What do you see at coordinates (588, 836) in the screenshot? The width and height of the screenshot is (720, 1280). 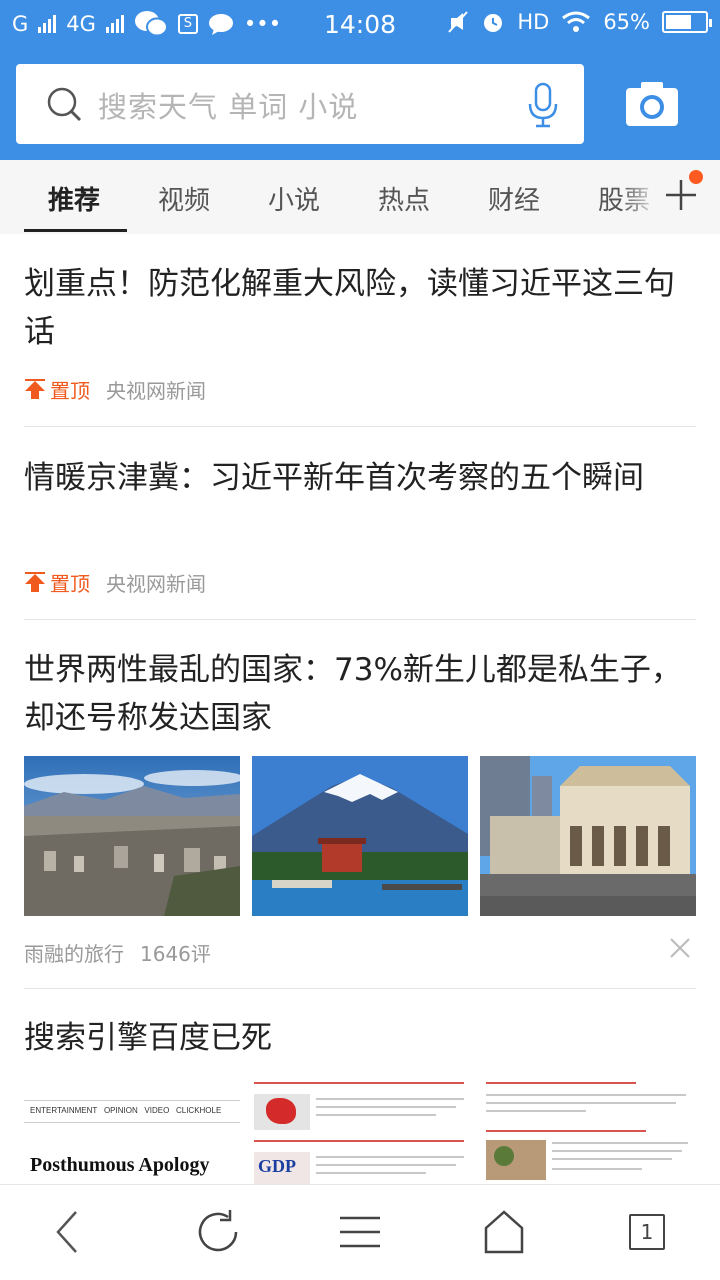 I see `news-image-building` at bounding box center [588, 836].